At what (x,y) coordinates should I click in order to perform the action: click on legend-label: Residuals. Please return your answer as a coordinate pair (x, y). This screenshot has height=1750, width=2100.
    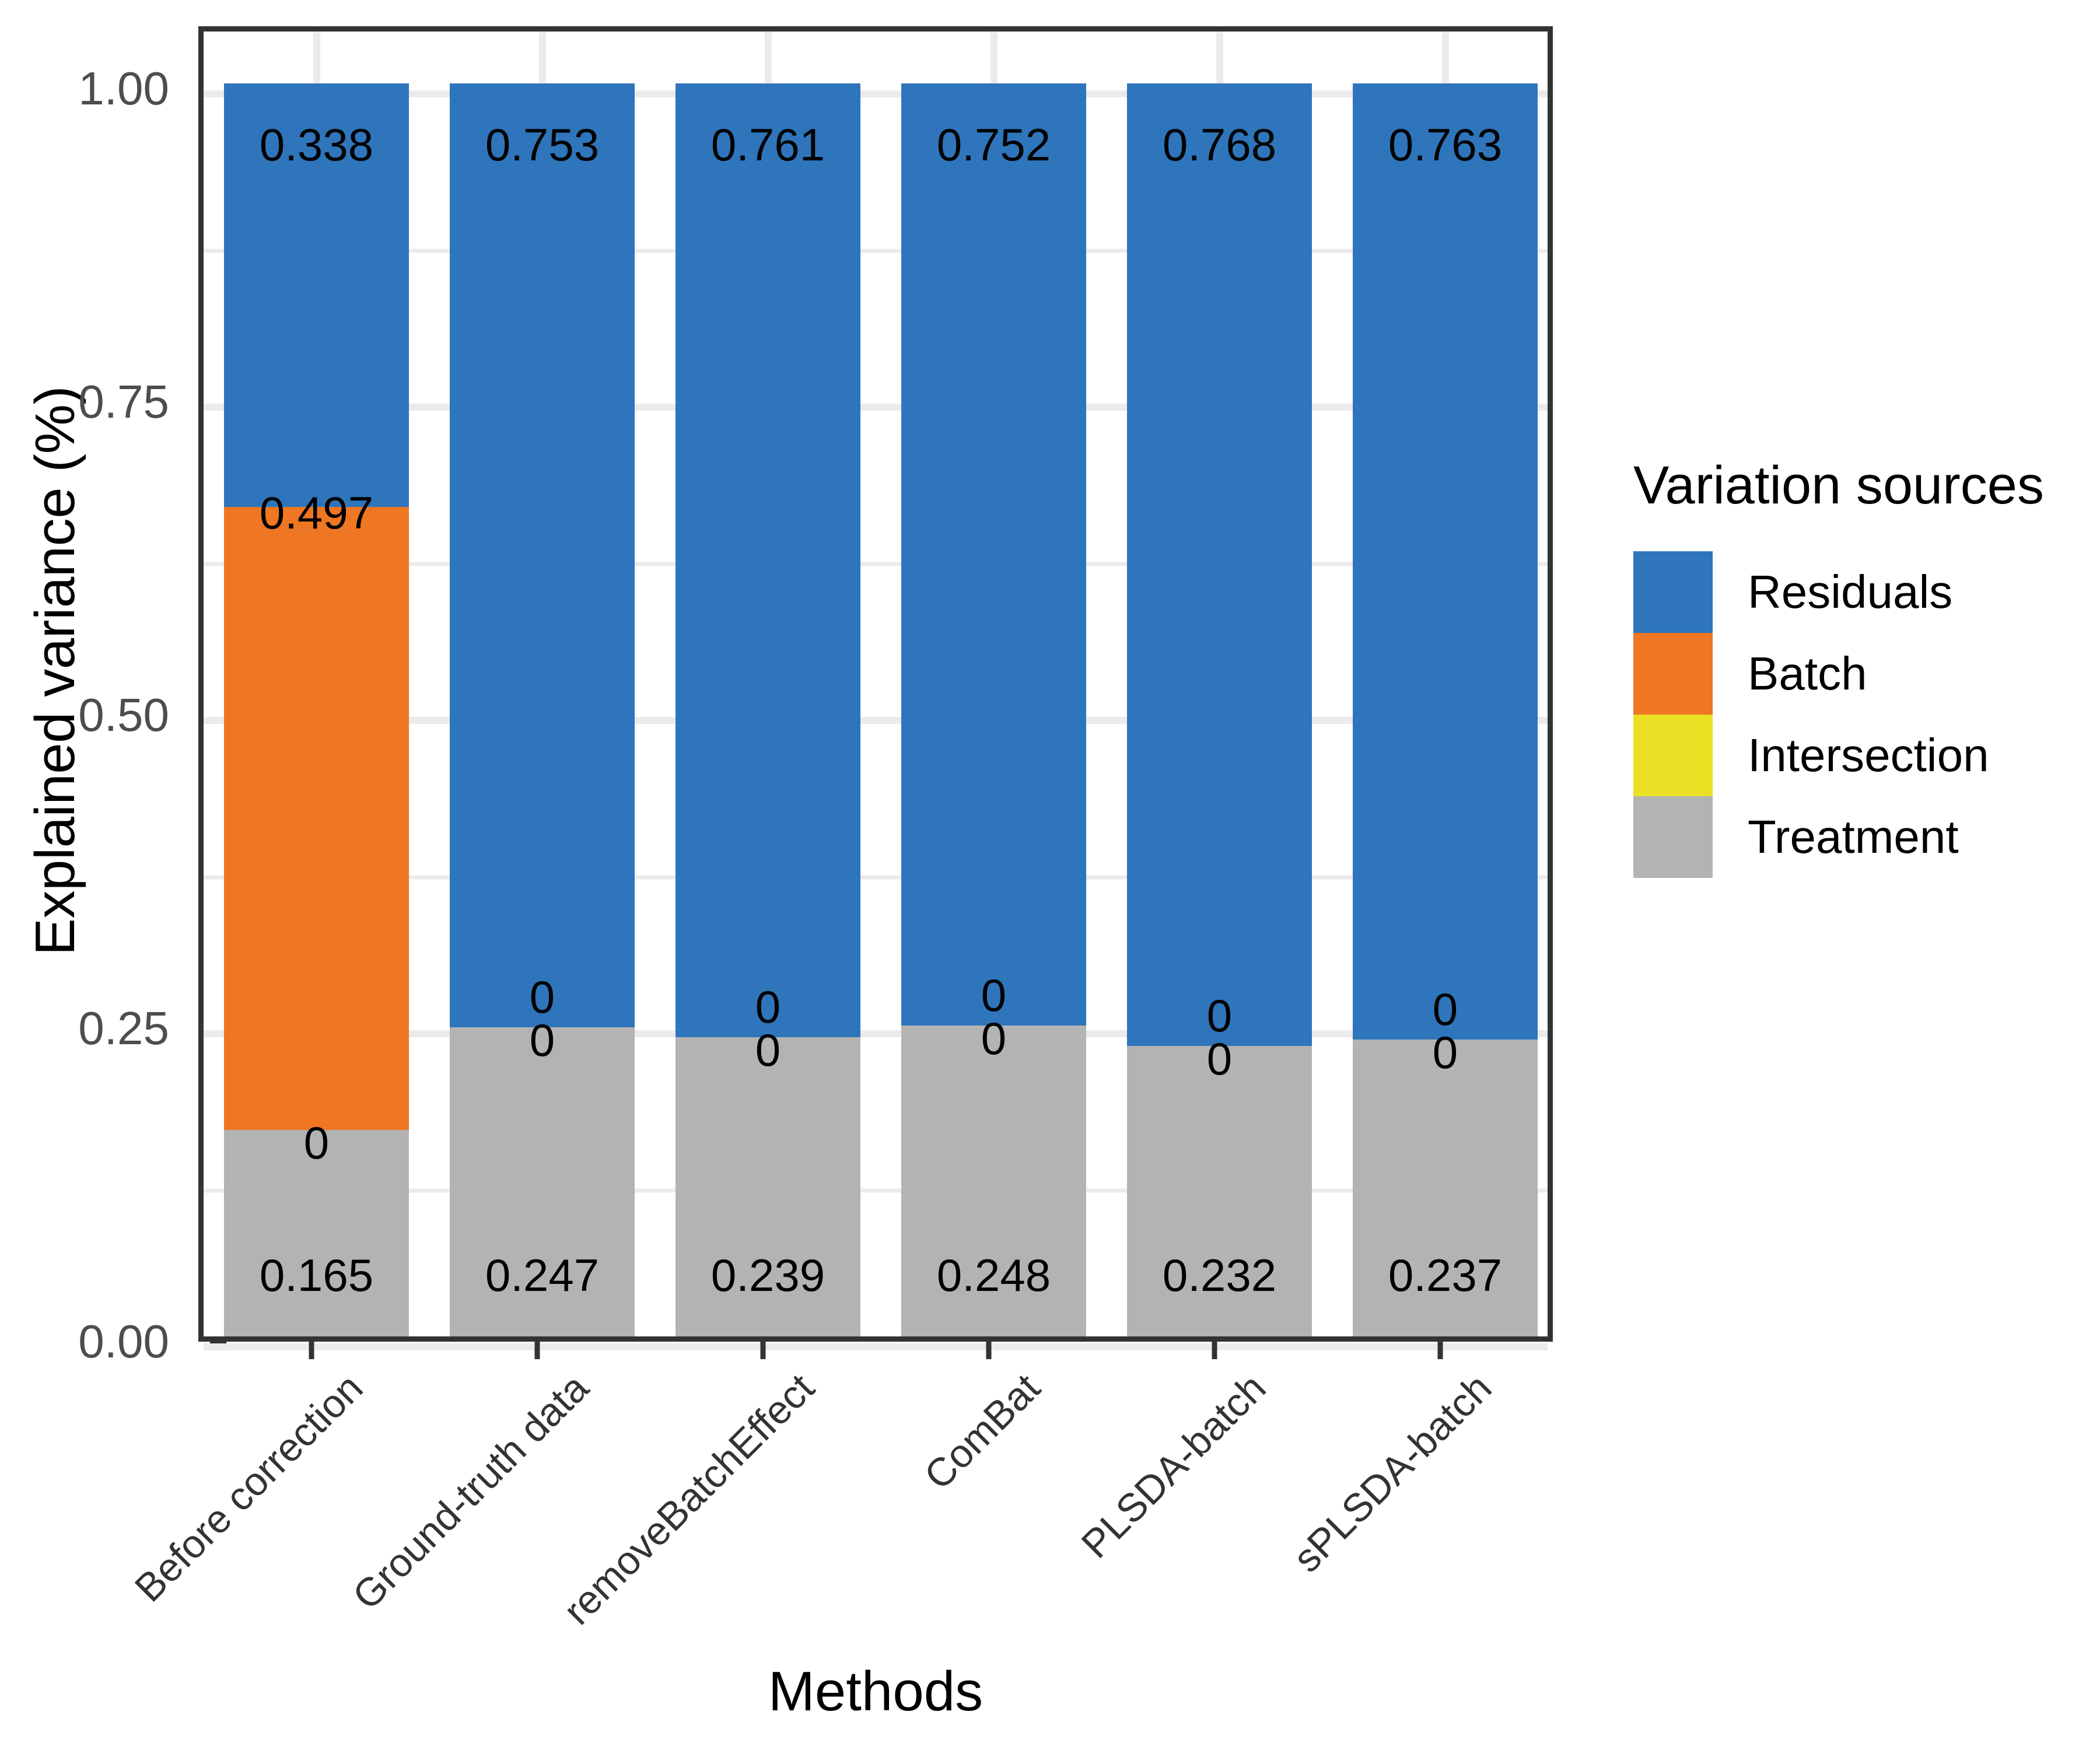
    Looking at the image, I should click on (1850, 592).